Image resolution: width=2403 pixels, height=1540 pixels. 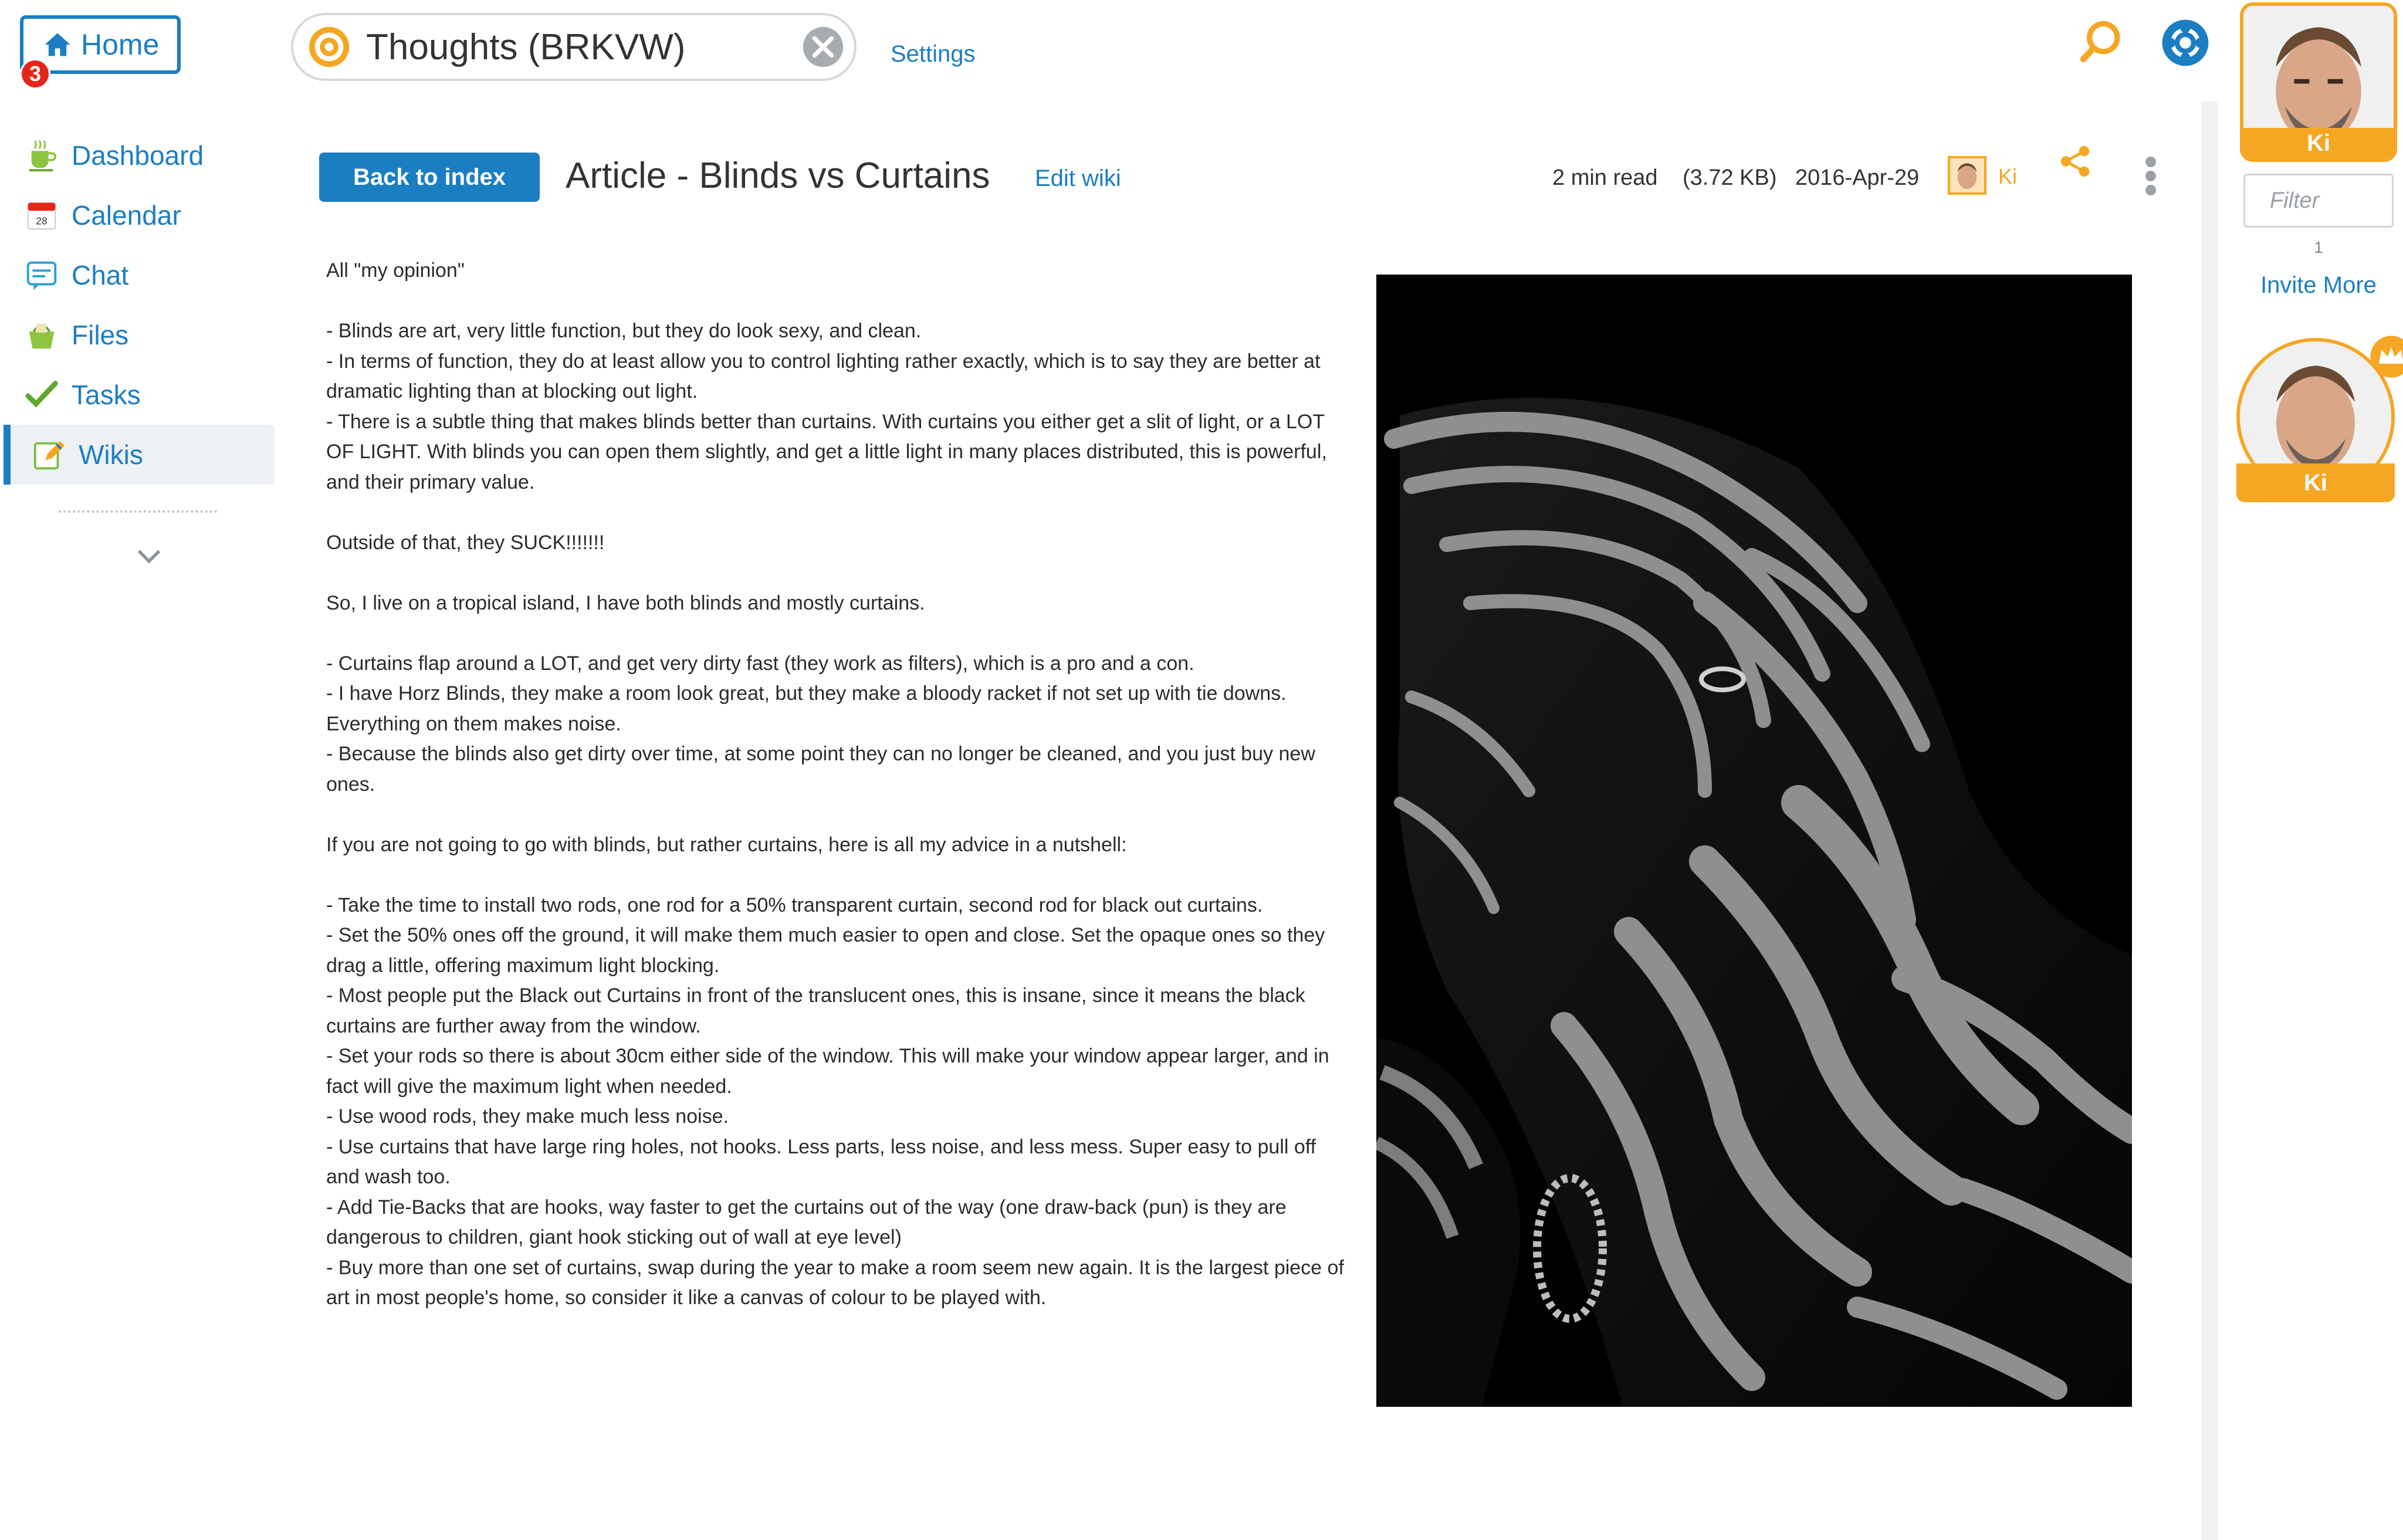 What do you see at coordinates (2386, 357) in the screenshot?
I see `crown-icon` at bounding box center [2386, 357].